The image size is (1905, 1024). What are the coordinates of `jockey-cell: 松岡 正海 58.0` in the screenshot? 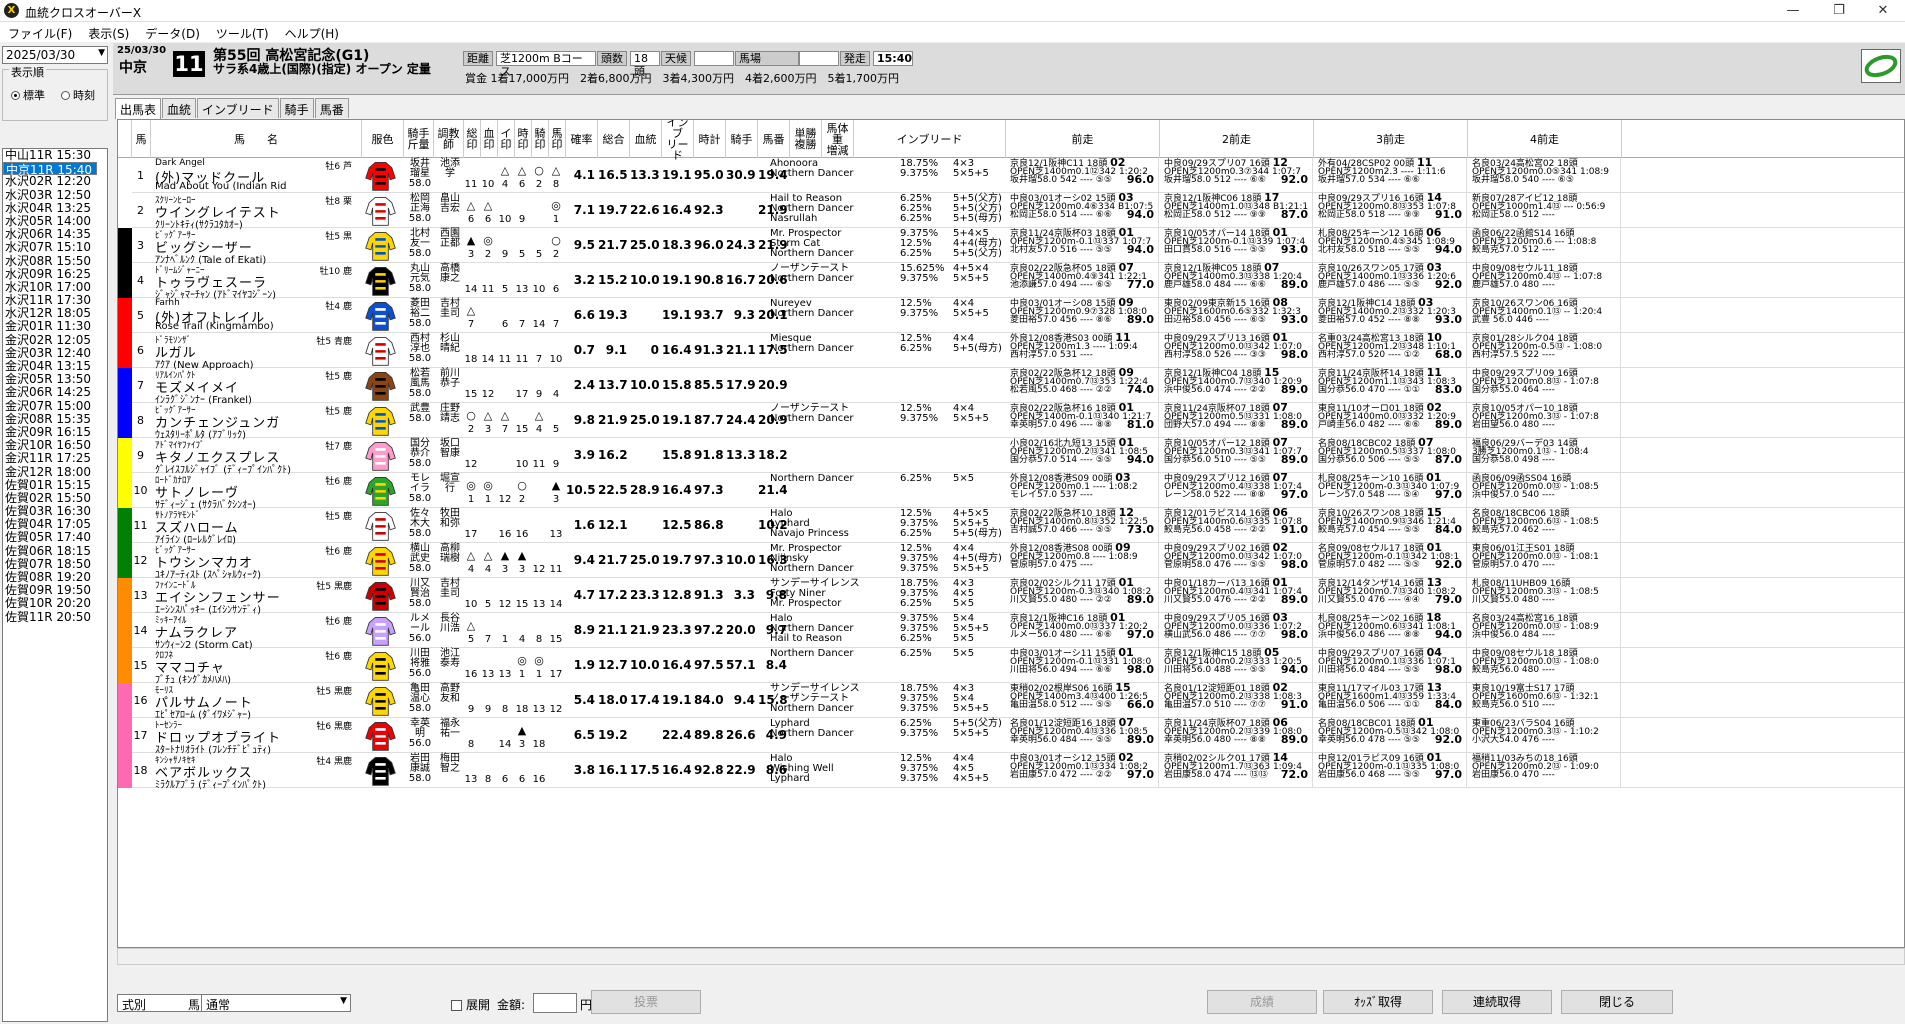 It's located at (420, 210).